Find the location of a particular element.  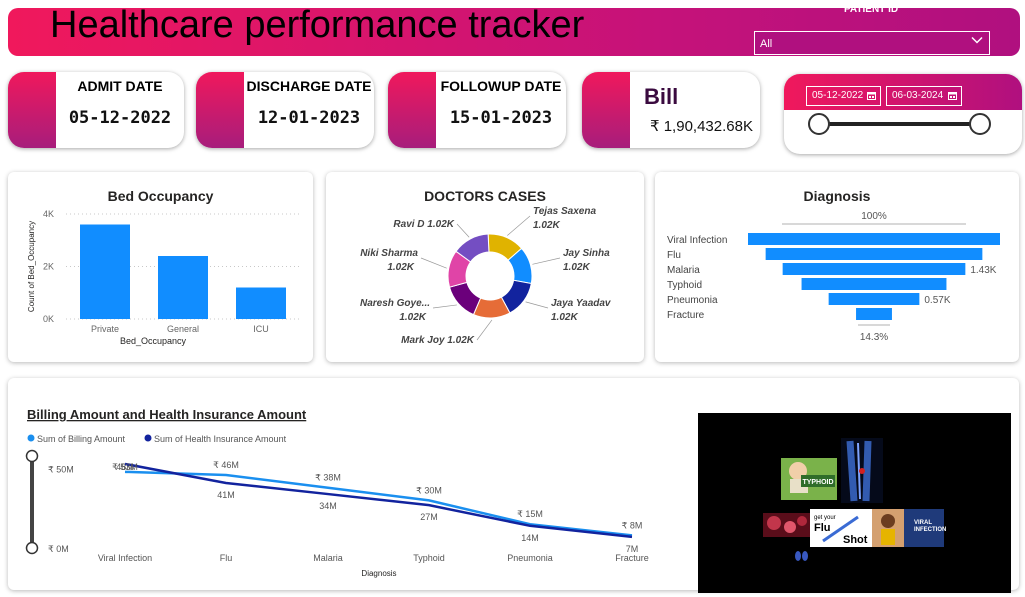

discharge-date-value: 12-01-2023 is located at coordinates (309, 118).